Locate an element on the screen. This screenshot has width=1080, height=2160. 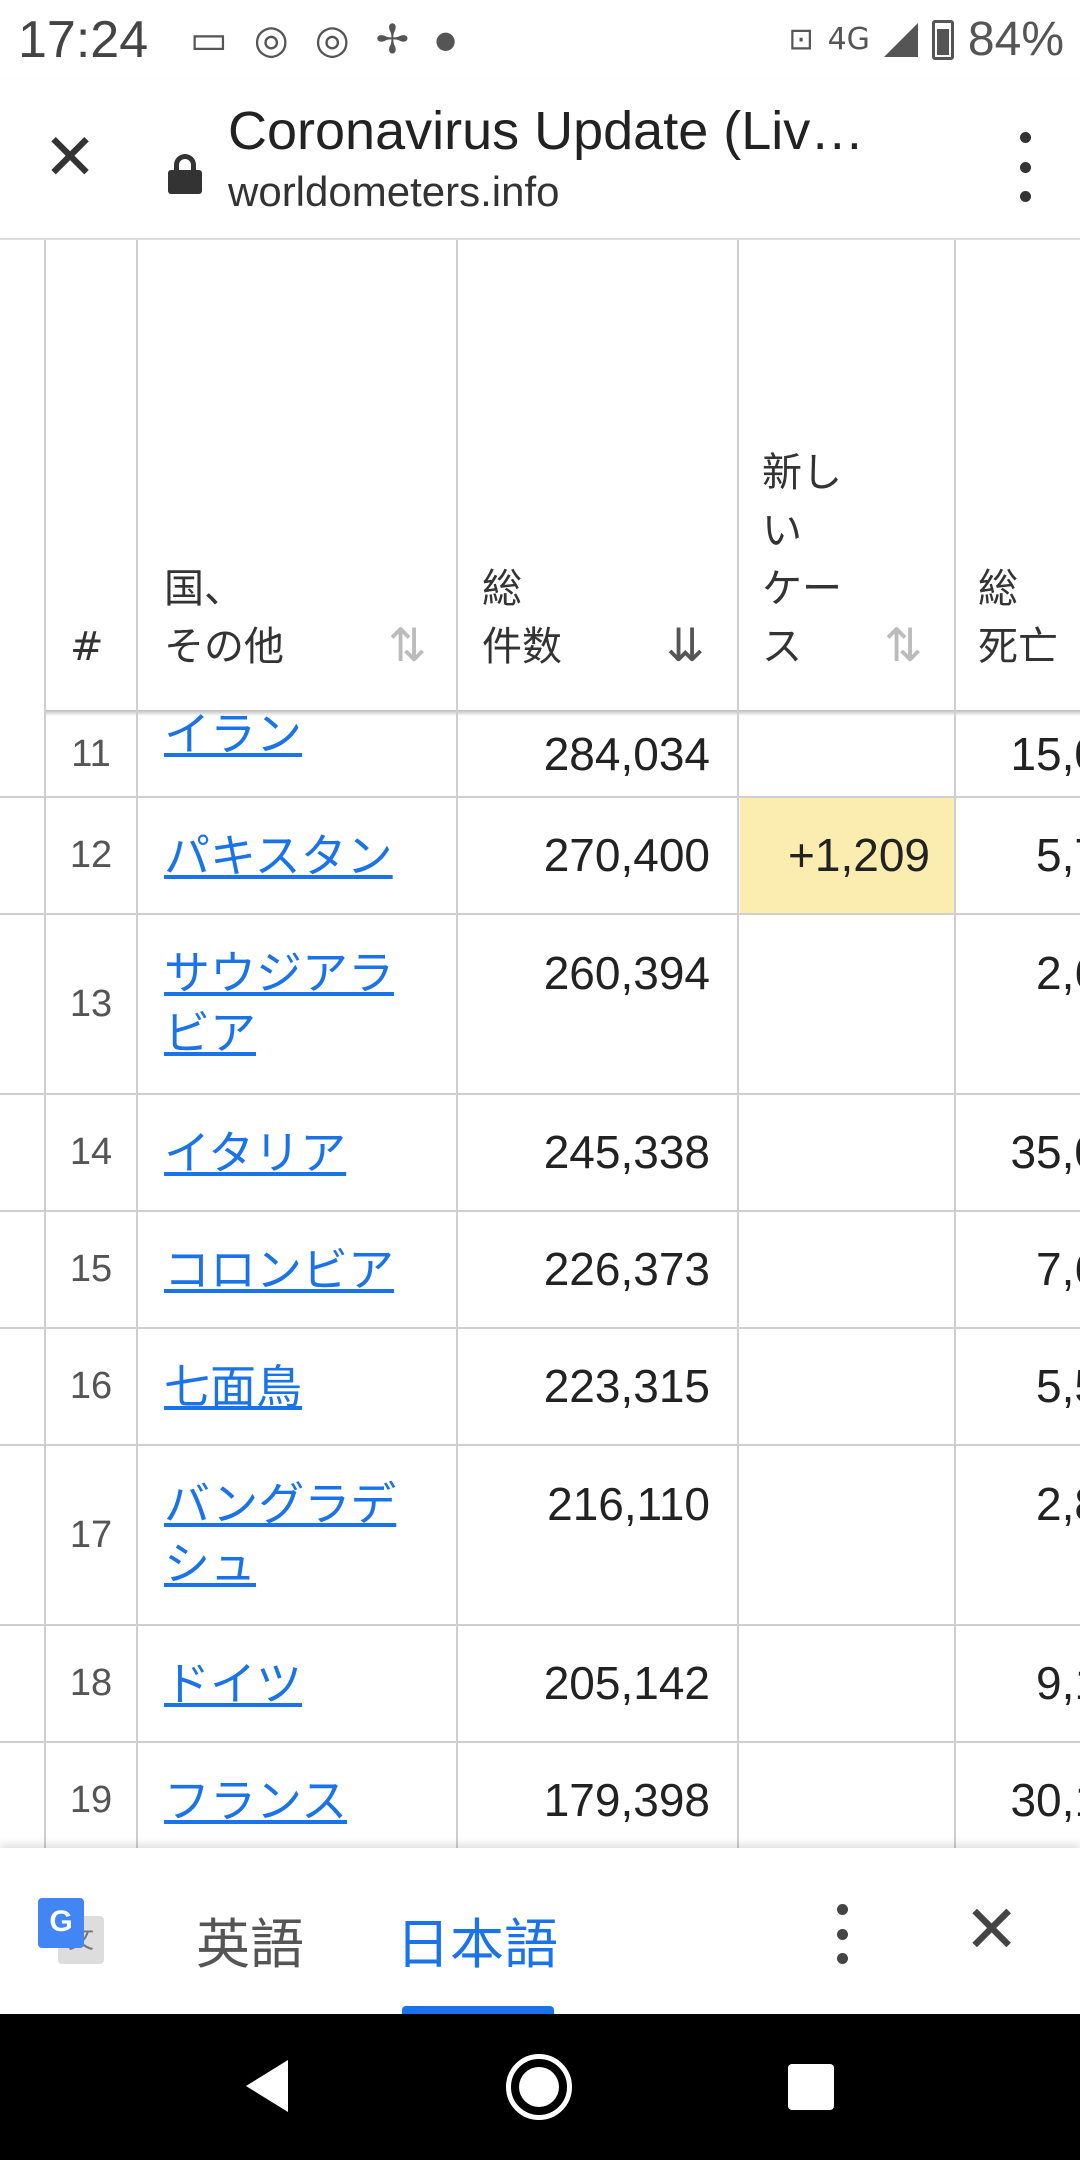
total-cases-header: 総 件数 is located at coordinates (522, 618).